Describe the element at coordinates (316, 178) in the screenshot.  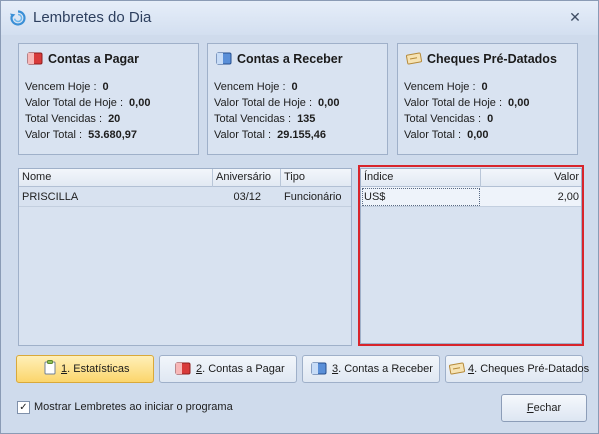
I see `column-header-tipo: Tipo` at that location.